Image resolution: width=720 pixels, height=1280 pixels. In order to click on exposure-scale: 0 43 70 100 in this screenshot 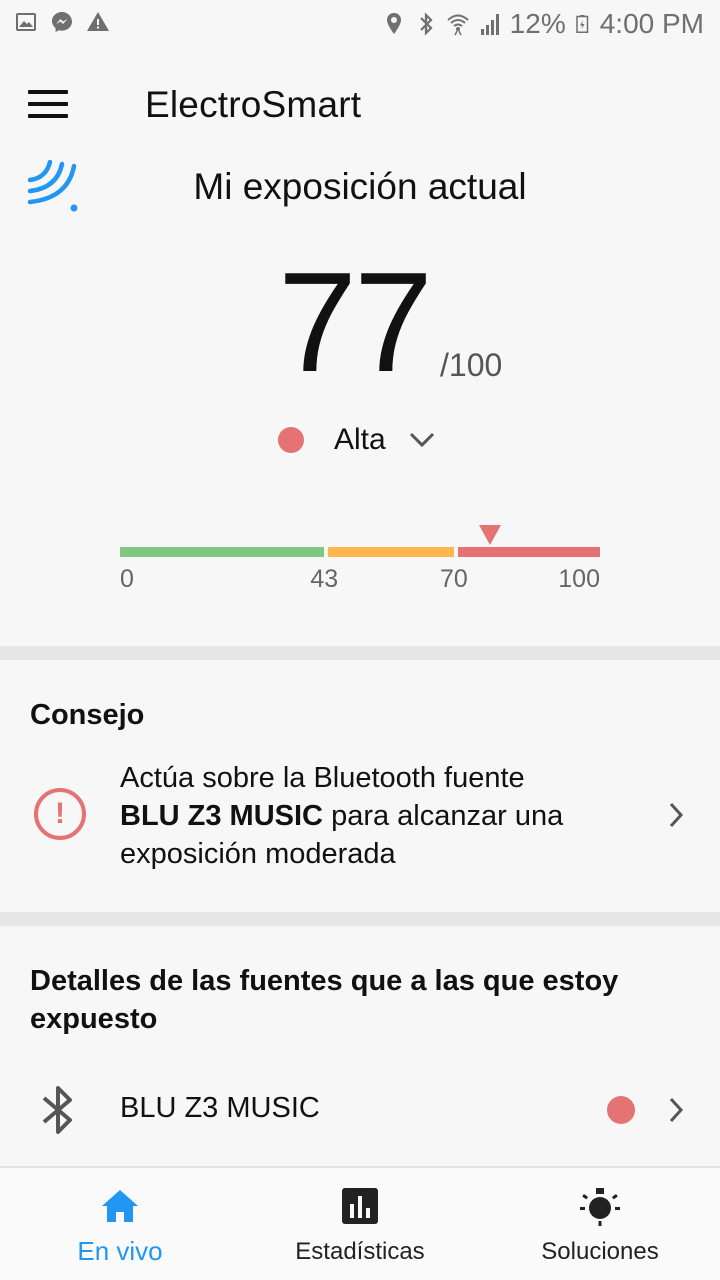, I will do `click(360, 560)`.